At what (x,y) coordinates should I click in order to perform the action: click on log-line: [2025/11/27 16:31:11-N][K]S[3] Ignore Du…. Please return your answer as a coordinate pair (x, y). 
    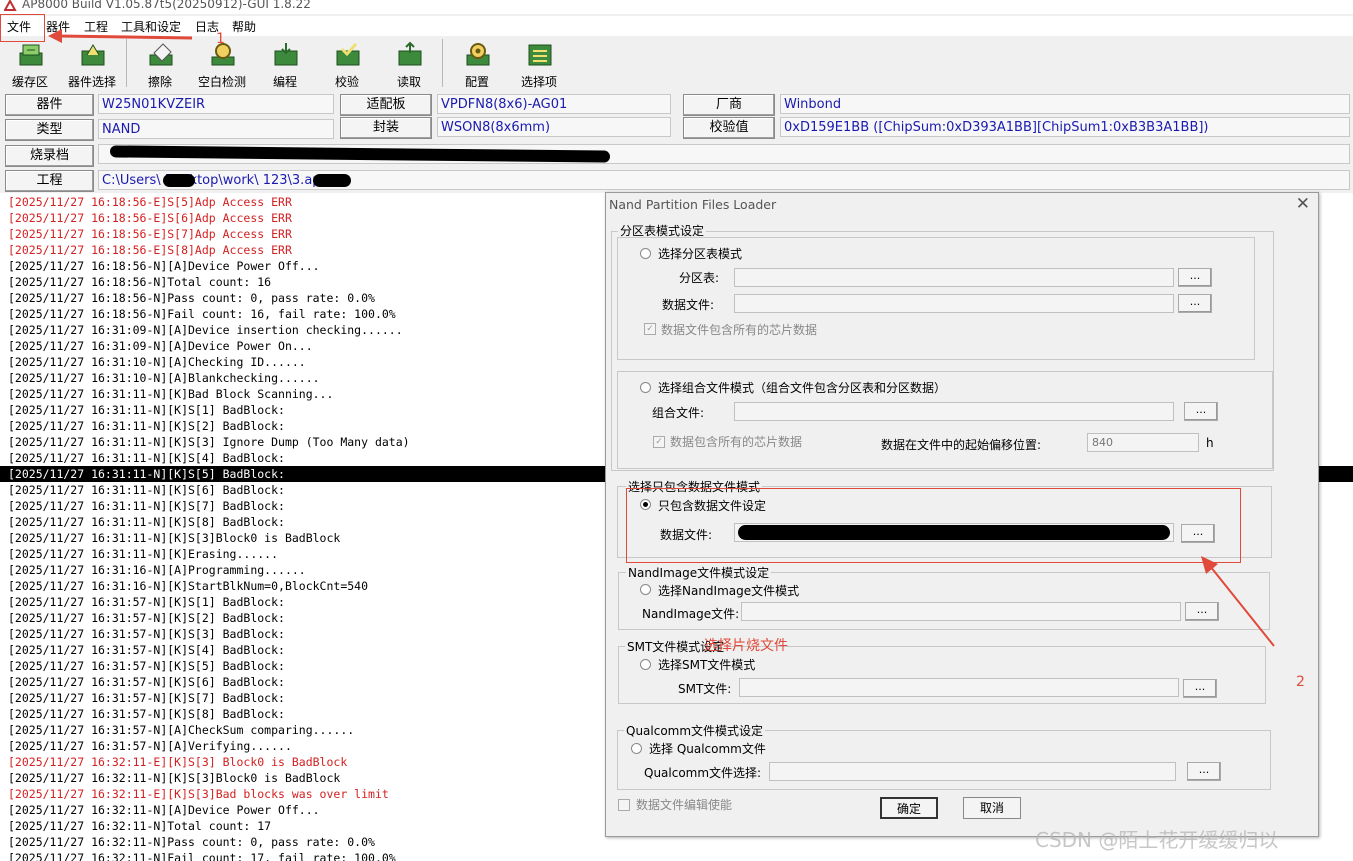
    Looking at the image, I should click on (209, 442).